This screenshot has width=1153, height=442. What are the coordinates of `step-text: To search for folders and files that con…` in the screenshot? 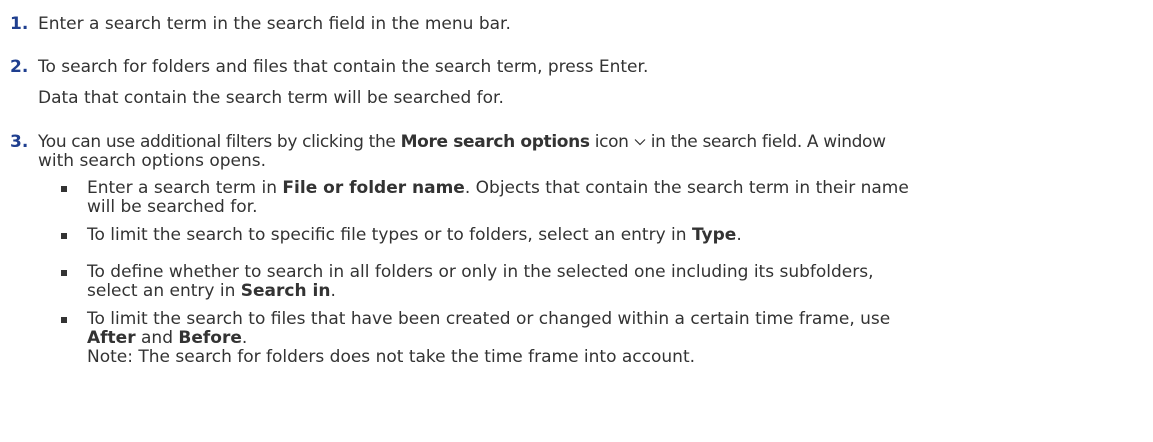 It's located at (343, 67).